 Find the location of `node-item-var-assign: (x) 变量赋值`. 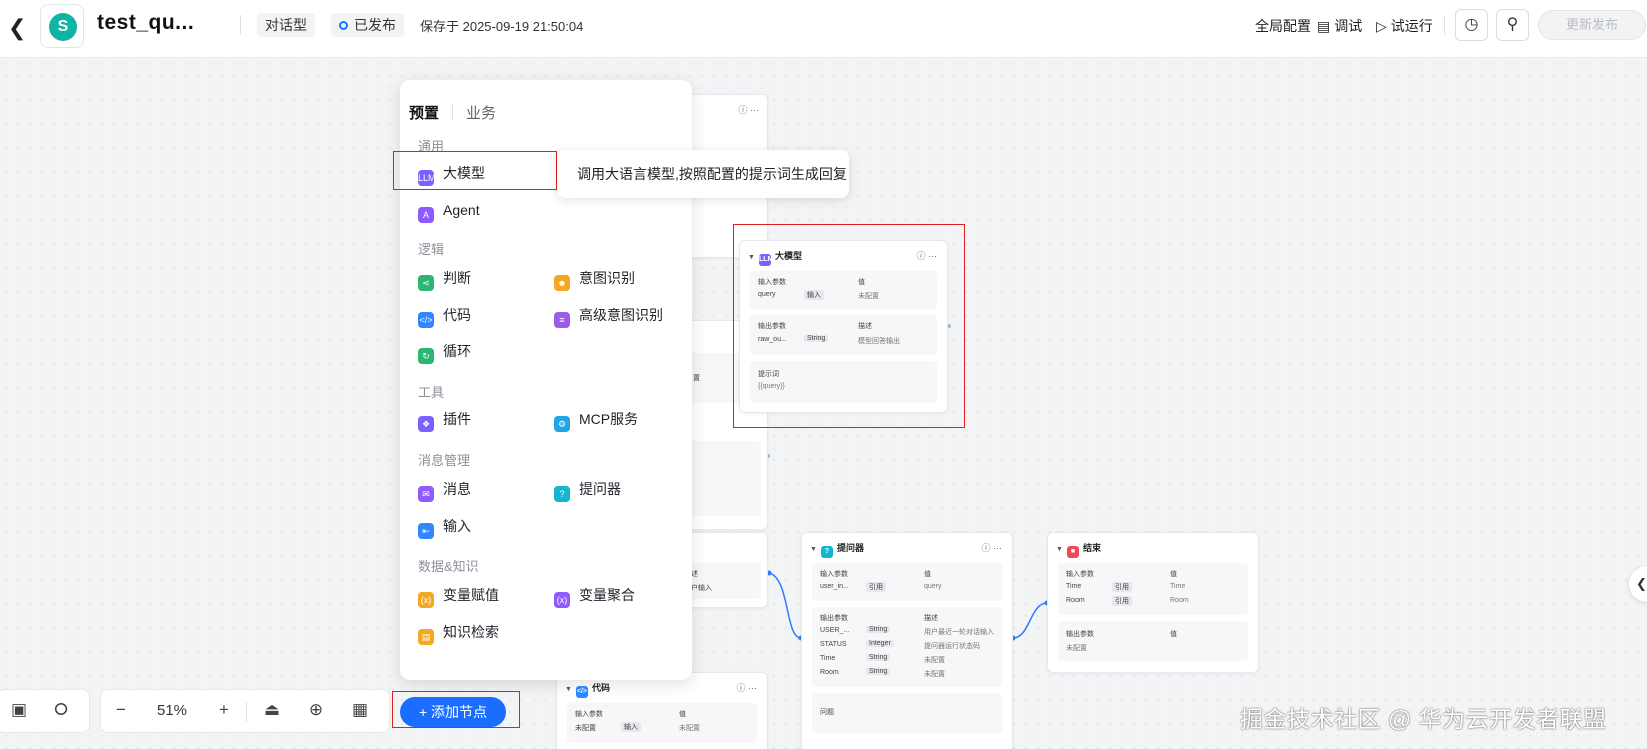

node-item-var-assign: (x) 变量赋值 is located at coordinates (458, 595).